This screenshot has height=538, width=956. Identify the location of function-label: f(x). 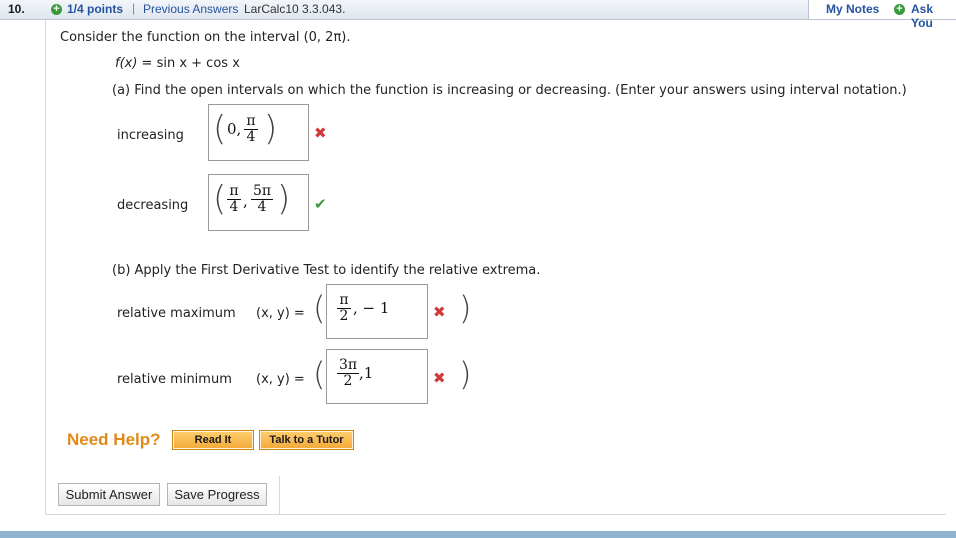
(126, 63).